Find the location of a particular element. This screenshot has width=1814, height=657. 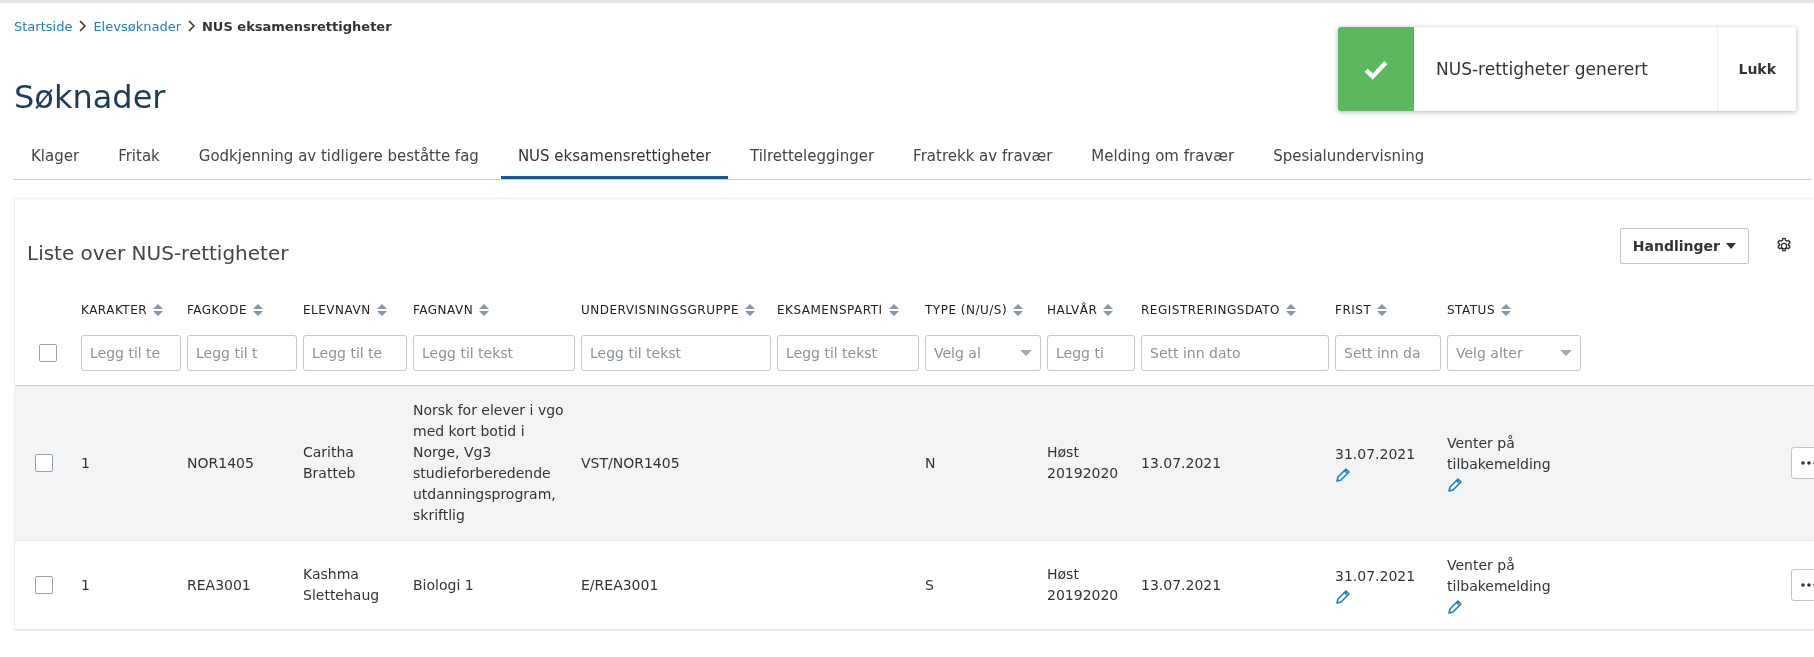

table-cell-text: N is located at coordinates (930, 463).